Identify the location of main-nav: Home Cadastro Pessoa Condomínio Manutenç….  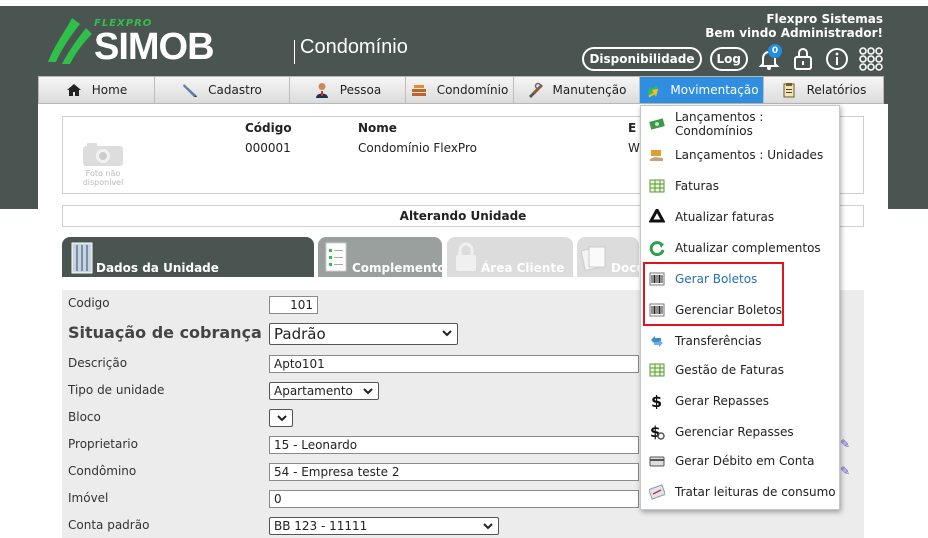
(461, 90).